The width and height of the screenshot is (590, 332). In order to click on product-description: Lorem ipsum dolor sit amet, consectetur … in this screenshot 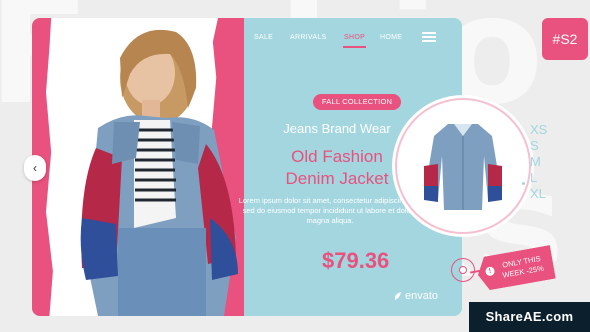, I will do `click(330, 210)`.